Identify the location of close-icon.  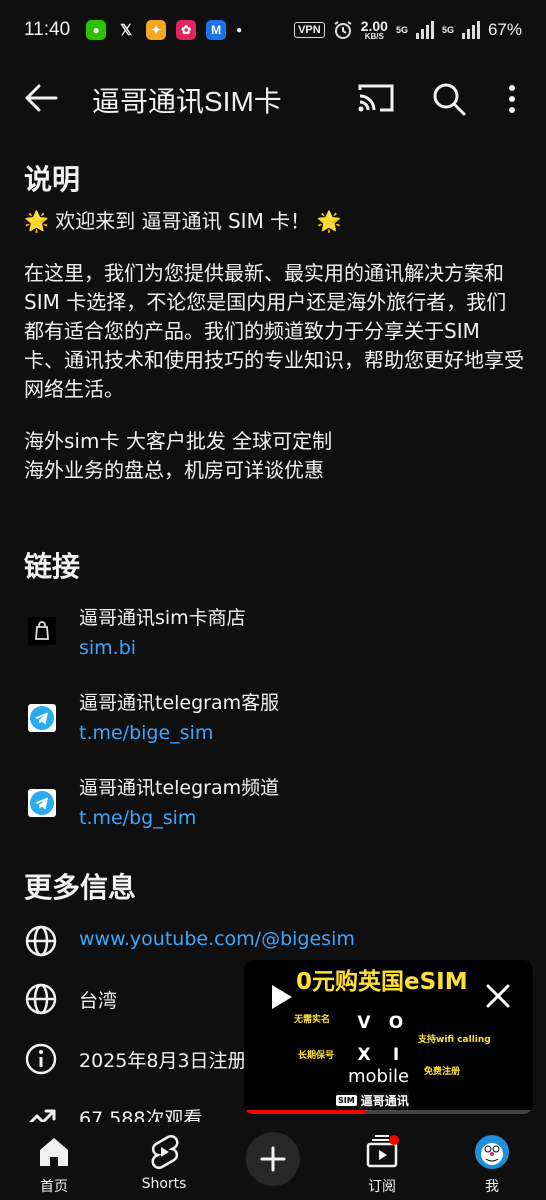
(498, 996).